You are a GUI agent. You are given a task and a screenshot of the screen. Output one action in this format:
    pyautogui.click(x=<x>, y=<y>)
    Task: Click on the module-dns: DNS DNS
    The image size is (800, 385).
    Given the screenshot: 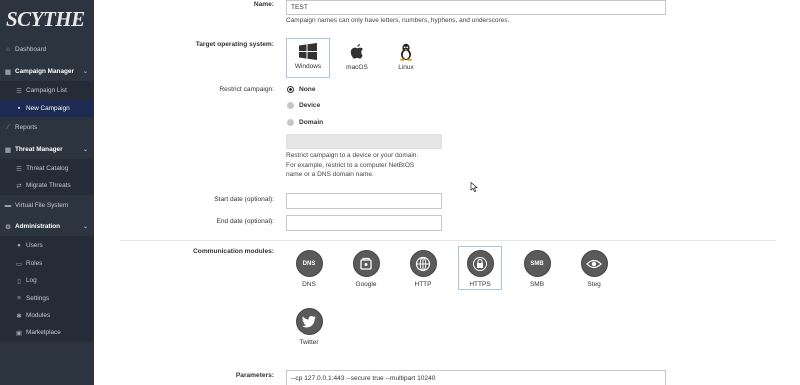 What is the action you would take?
    pyautogui.click(x=309, y=268)
    